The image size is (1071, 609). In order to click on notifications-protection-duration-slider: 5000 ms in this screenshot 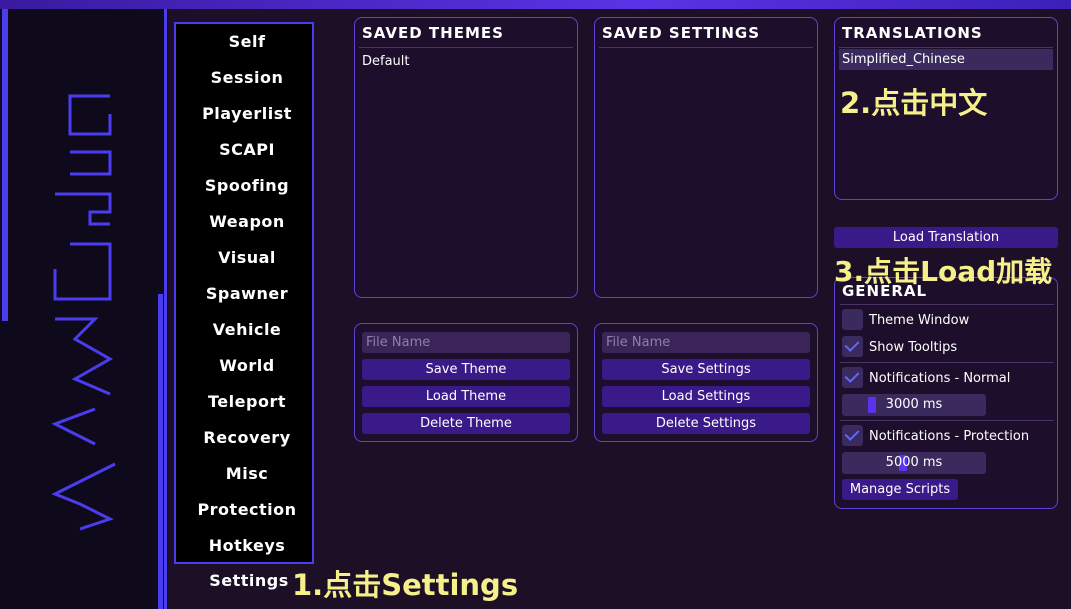, I will do `click(914, 463)`.